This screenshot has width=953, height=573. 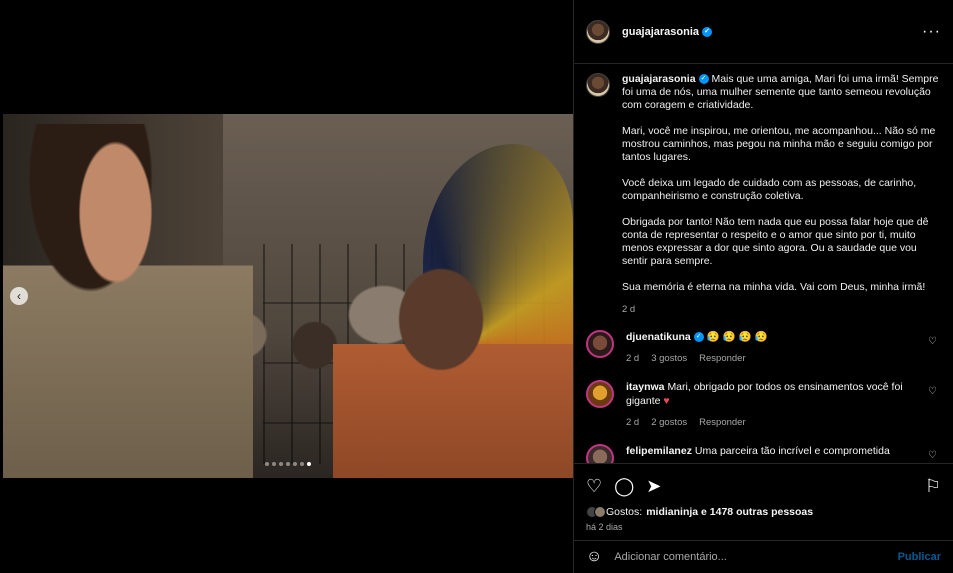 What do you see at coordinates (669, 359) in the screenshot?
I see `comment-likes: 3 gostos` at bounding box center [669, 359].